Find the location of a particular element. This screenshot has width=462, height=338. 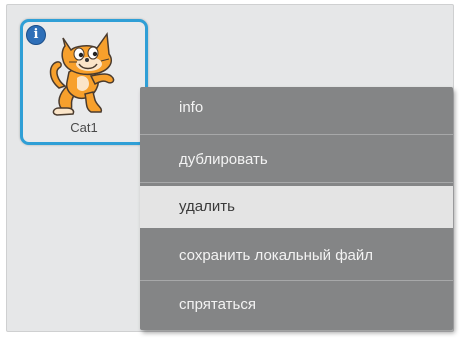

sprite-name-label: Cat1 is located at coordinates (84, 127).